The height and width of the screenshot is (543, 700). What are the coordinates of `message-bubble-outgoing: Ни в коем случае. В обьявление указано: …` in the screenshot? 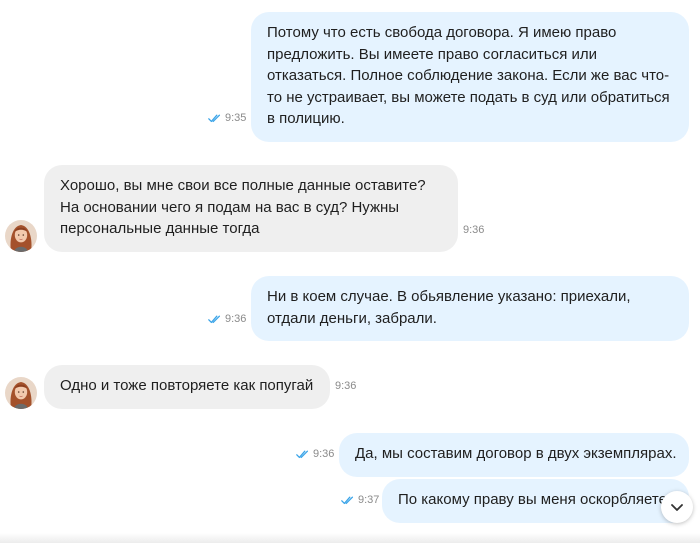 It's located at (470, 308).